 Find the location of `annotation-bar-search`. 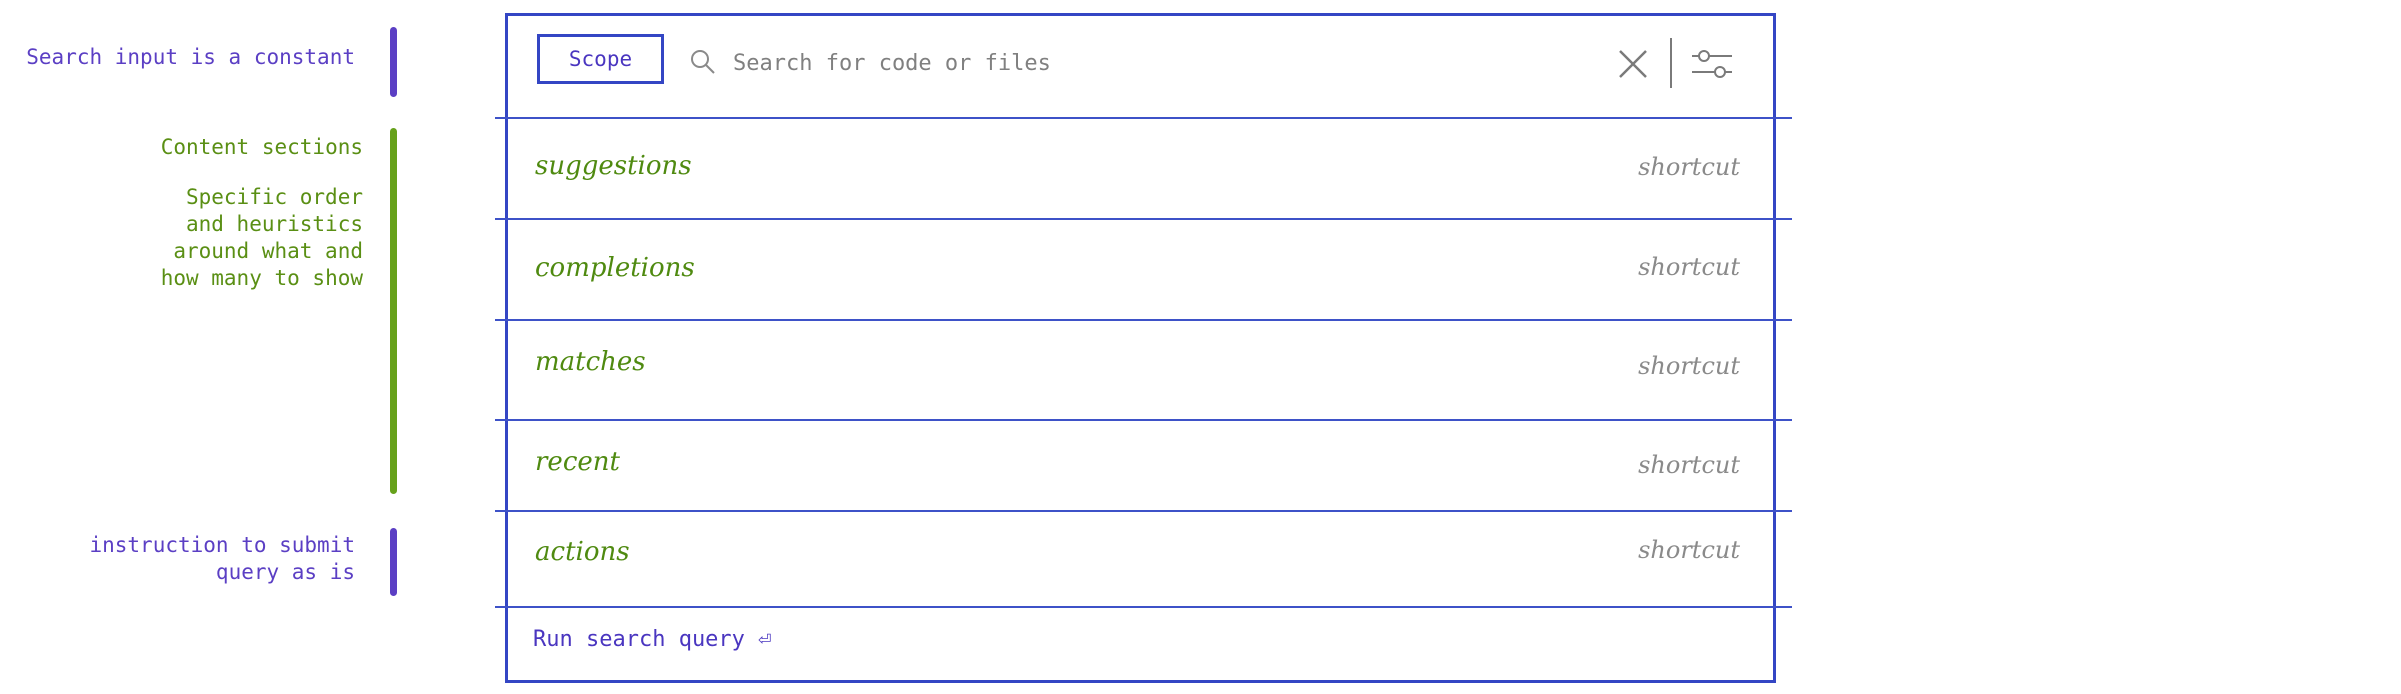

annotation-bar-search is located at coordinates (393, 62).